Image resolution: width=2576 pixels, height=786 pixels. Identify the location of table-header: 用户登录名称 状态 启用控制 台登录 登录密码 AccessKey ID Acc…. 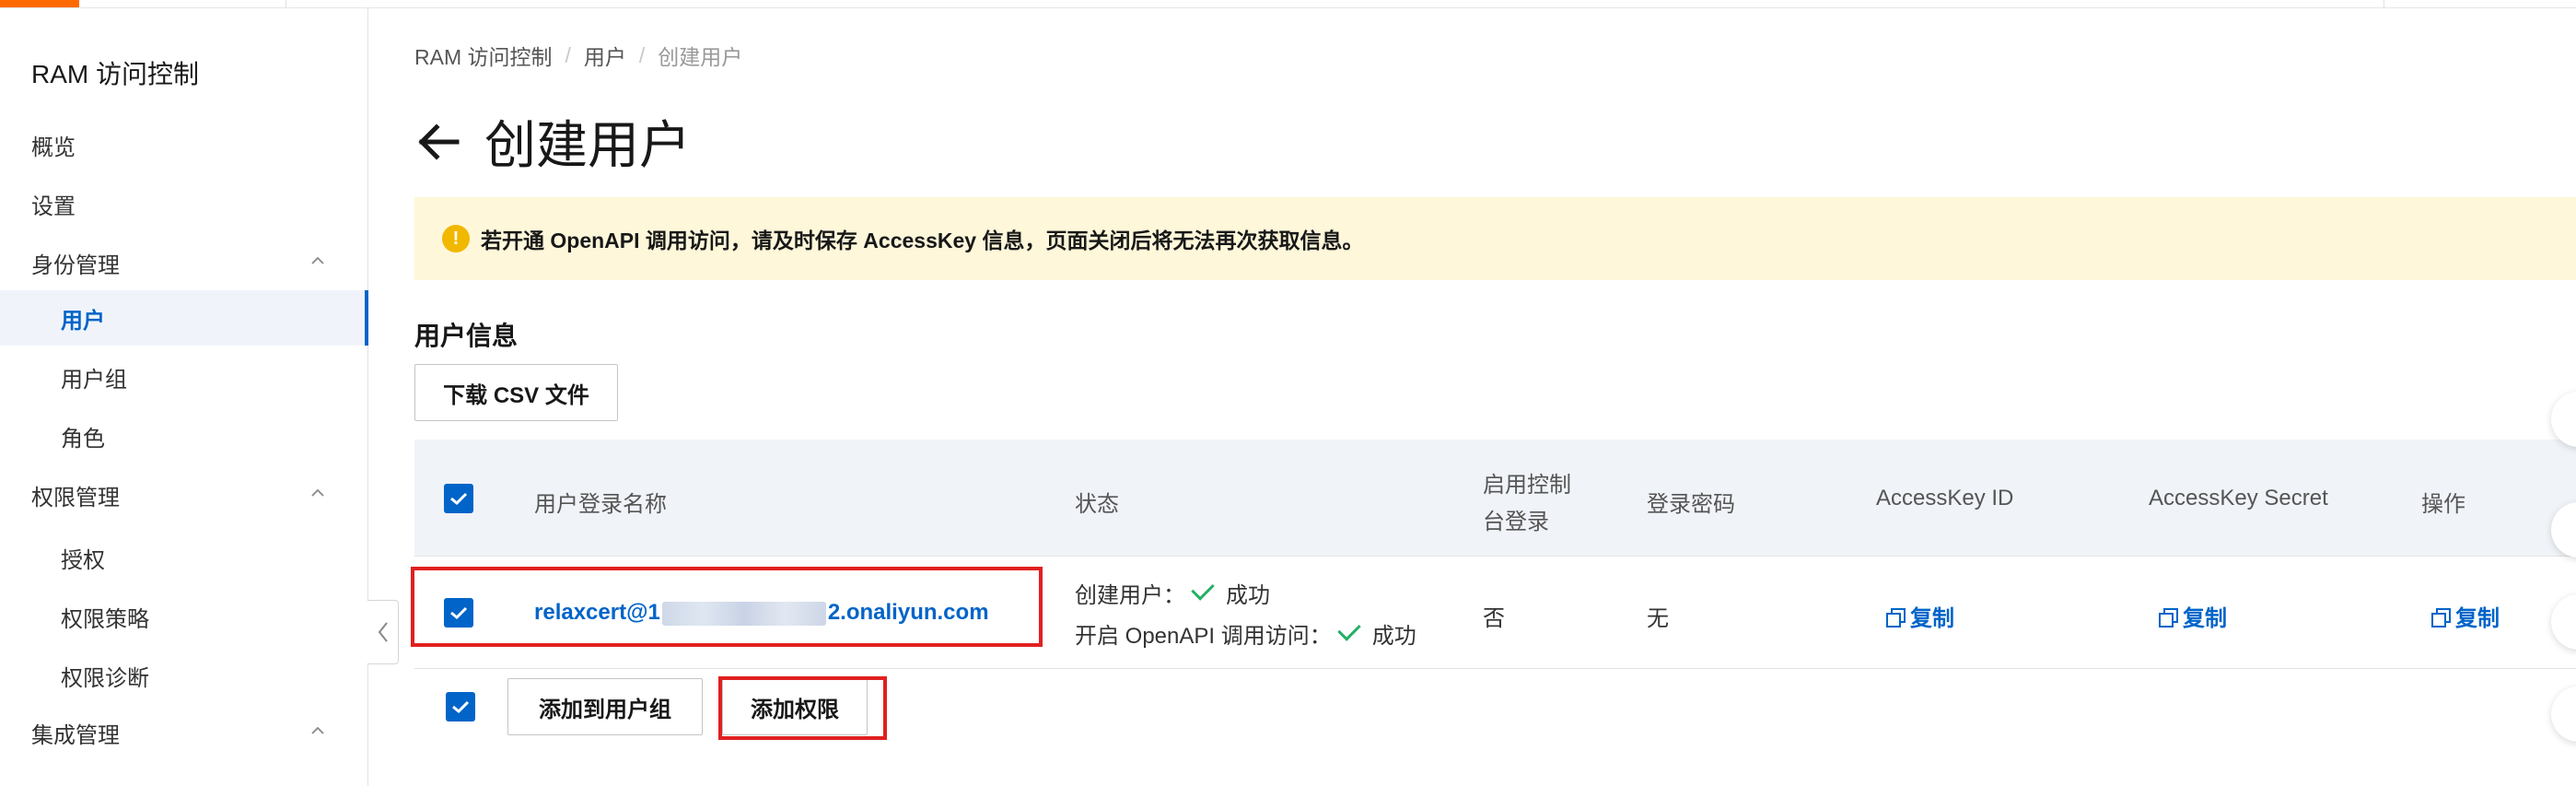
(1495, 499).